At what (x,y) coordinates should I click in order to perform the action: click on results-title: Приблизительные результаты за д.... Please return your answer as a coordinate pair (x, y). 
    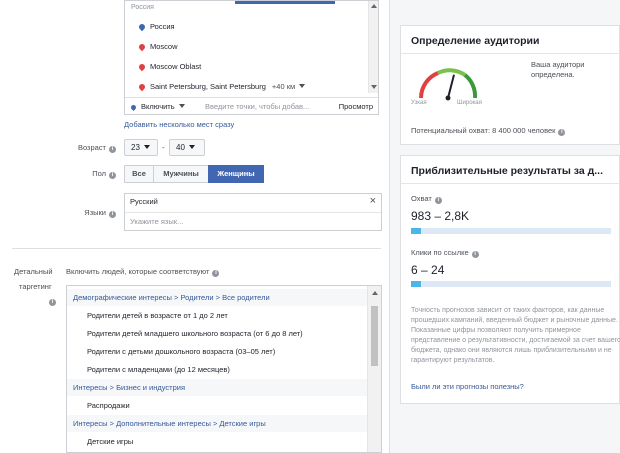
    Looking at the image, I should click on (507, 171).